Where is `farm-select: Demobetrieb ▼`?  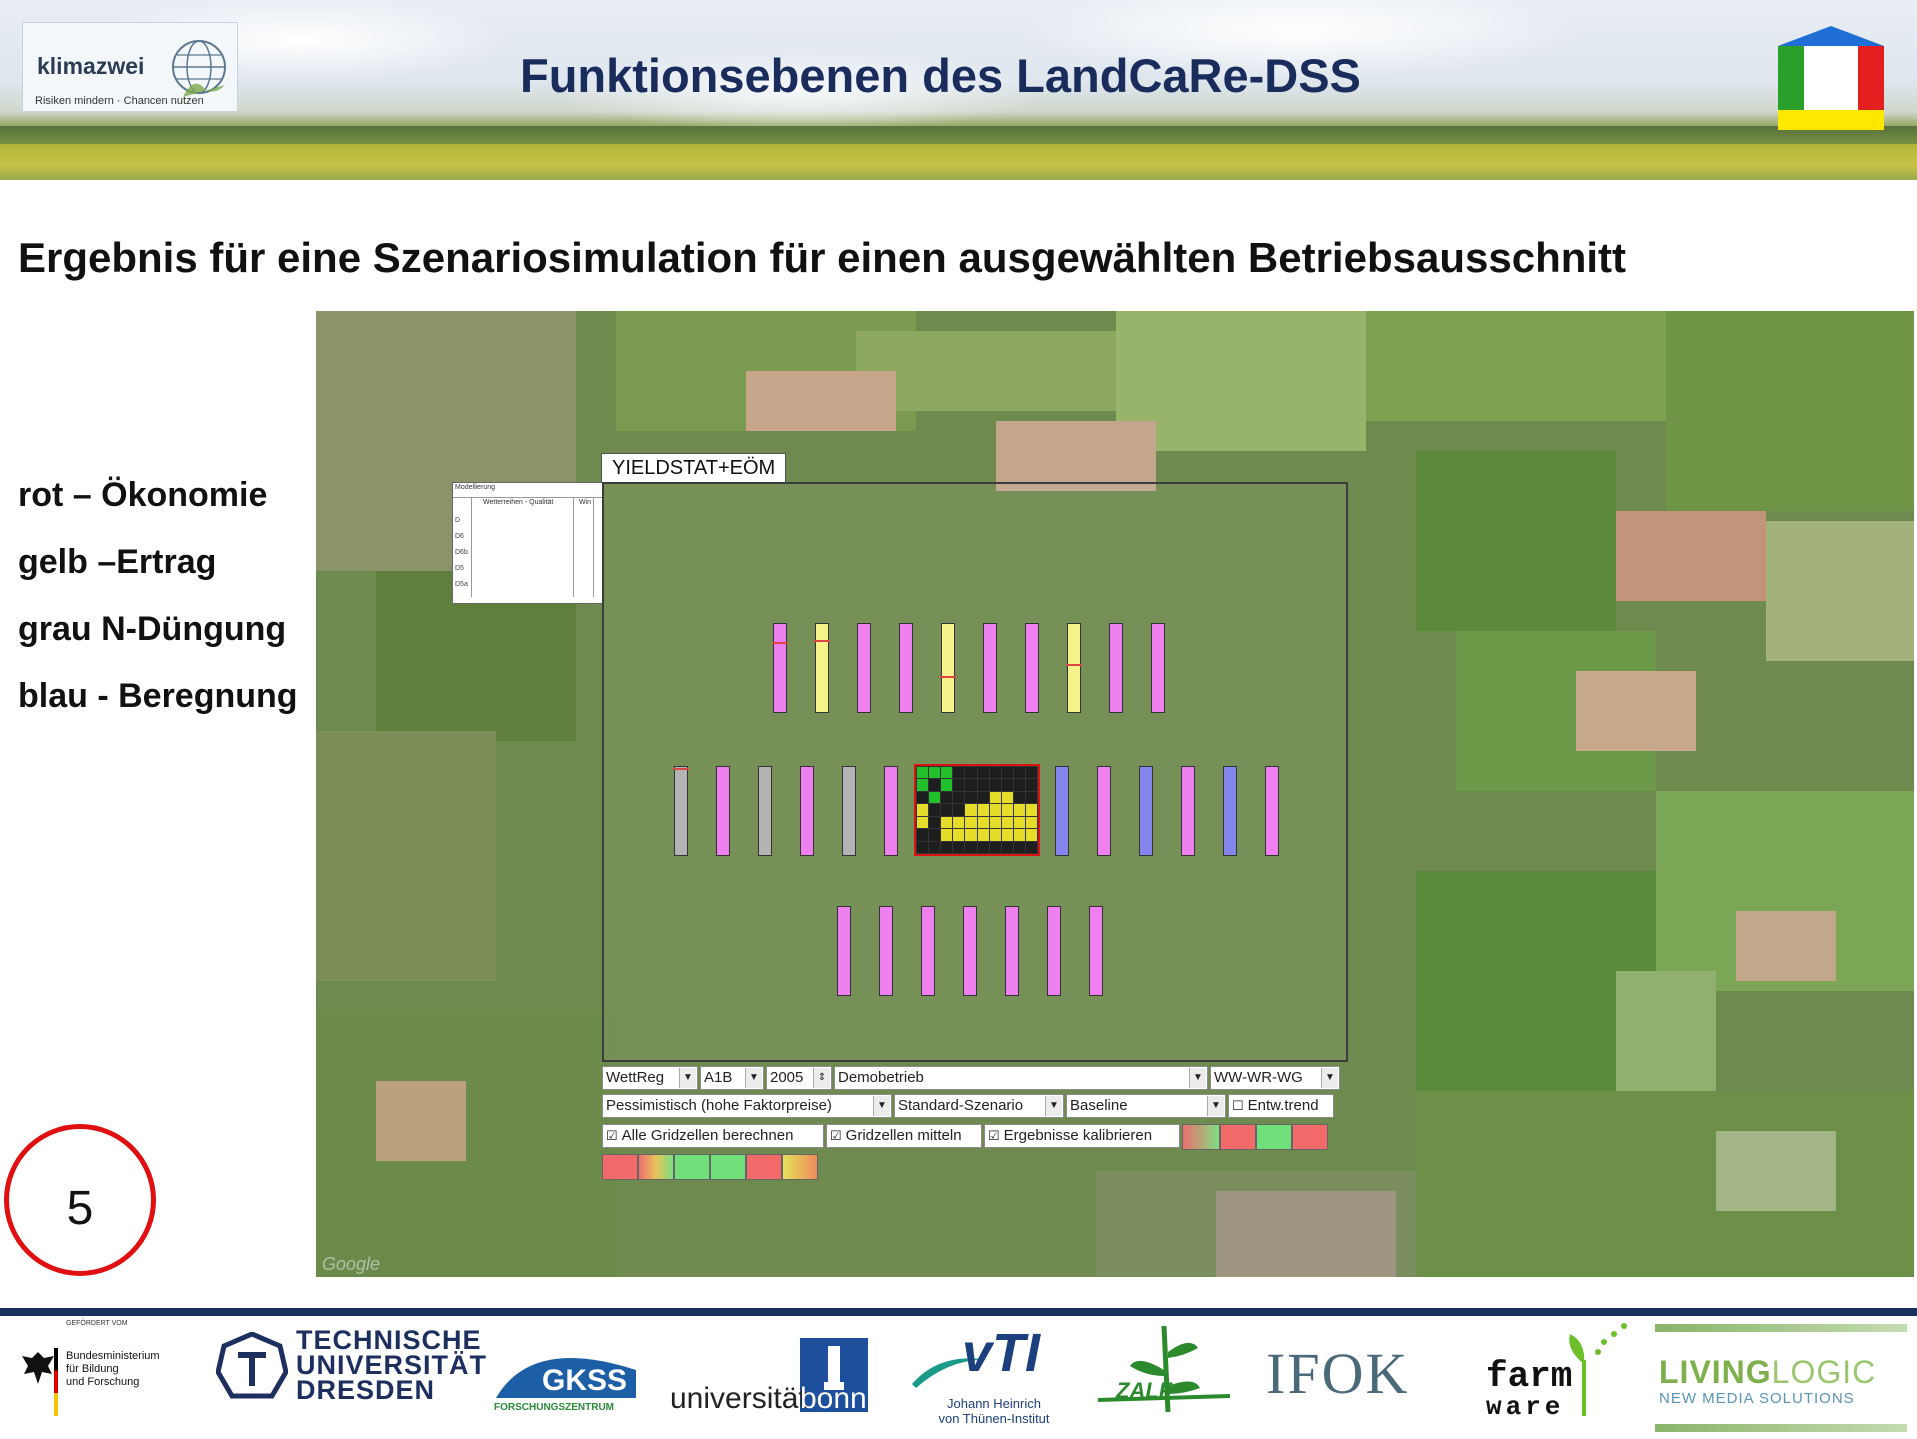 farm-select: Demobetrieb ▼ is located at coordinates (1021, 1078).